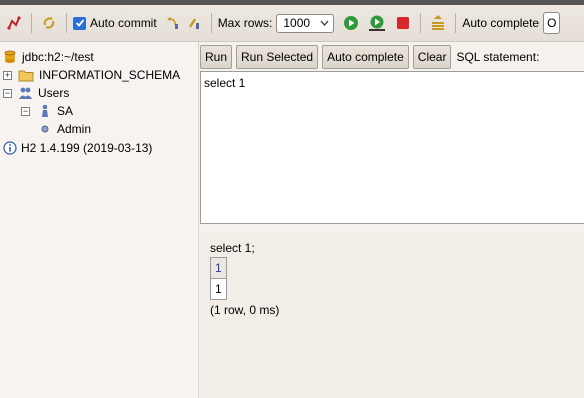 The image size is (584, 398). Describe the element at coordinates (58, 57) in the screenshot. I see `connection-label: jdbc:h2:~/test` at that location.